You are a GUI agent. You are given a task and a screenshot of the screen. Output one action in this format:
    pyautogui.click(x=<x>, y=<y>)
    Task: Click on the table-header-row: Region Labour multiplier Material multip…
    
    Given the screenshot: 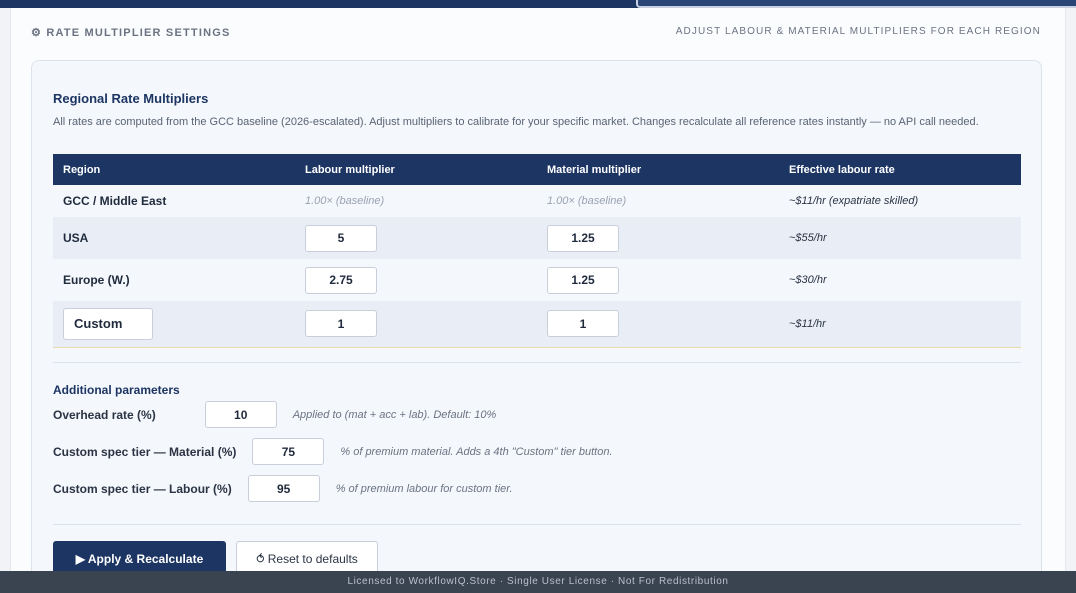 What is the action you would take?
    pyautogui.click(x=537, y=169)
    